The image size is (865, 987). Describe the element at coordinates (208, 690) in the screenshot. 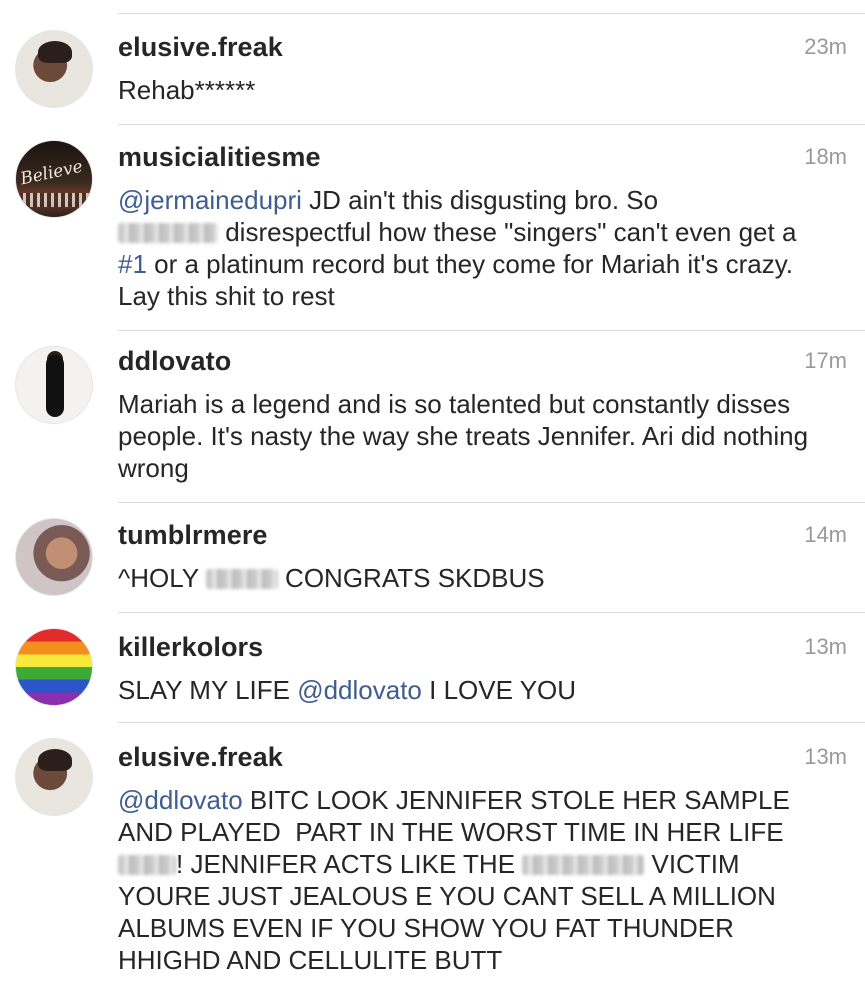

I see `comment-text-part: SLAY MY LIFE` at that location.